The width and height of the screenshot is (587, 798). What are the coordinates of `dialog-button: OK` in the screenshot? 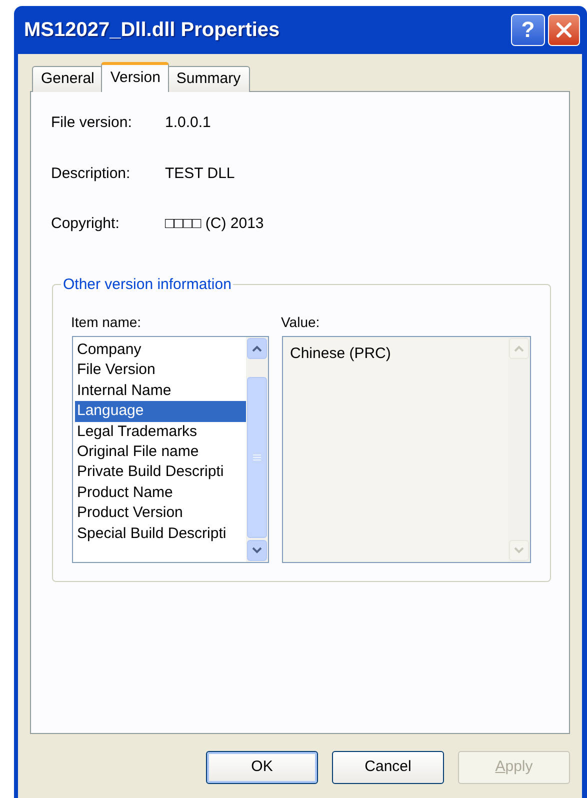 It's located at (262, 767).